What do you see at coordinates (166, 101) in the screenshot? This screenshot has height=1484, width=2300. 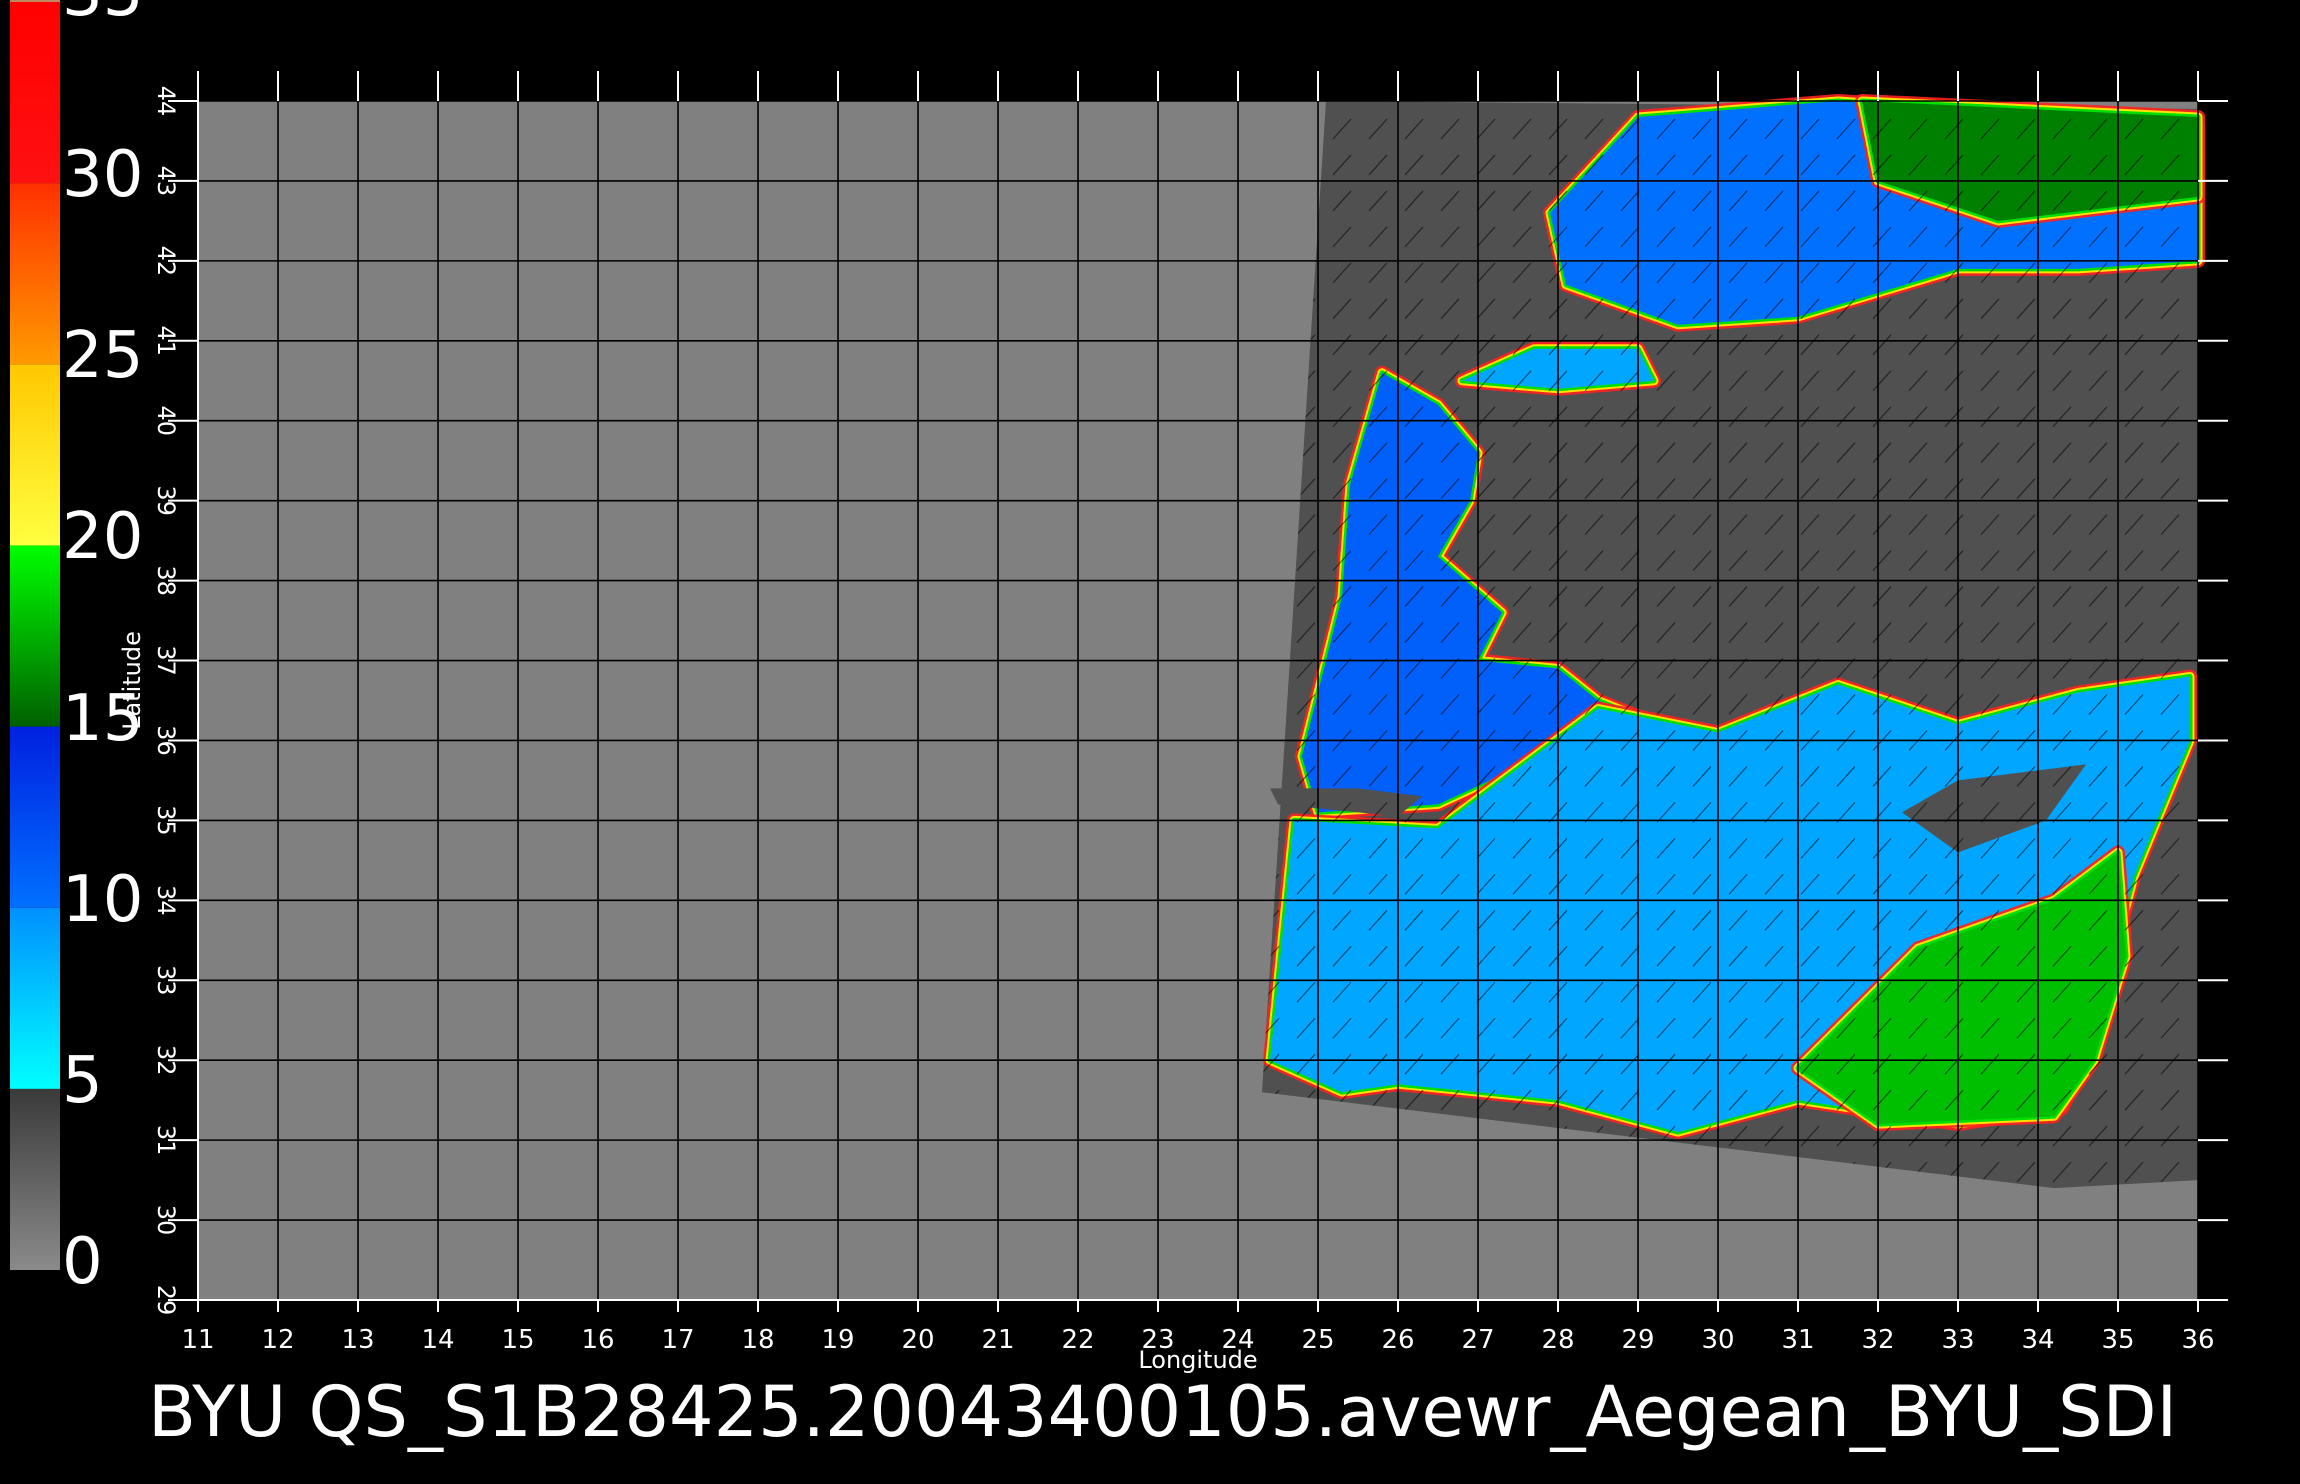 I see `y-tick-label: 44` at bounding box center [166, 101].